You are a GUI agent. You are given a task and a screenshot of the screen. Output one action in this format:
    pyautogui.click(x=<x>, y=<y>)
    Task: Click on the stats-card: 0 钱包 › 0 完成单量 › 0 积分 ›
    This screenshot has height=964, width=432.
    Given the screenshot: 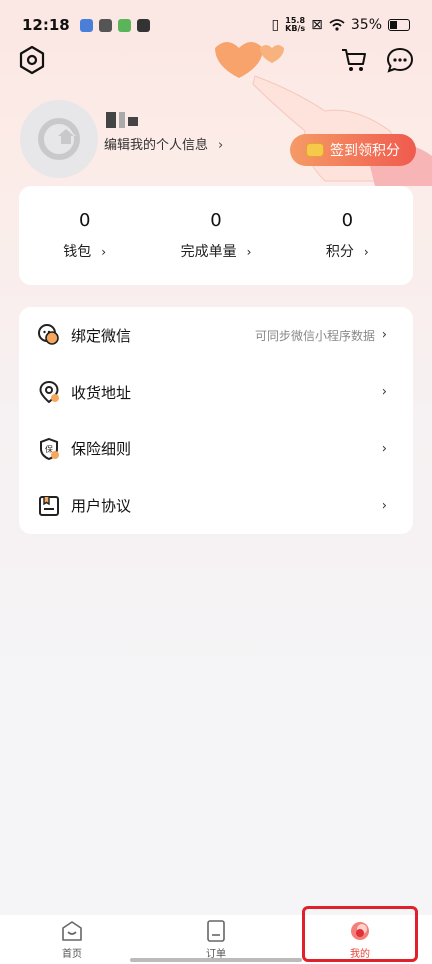 What is the action you would take?
    pyautogui.click(x=216, y=235)
    